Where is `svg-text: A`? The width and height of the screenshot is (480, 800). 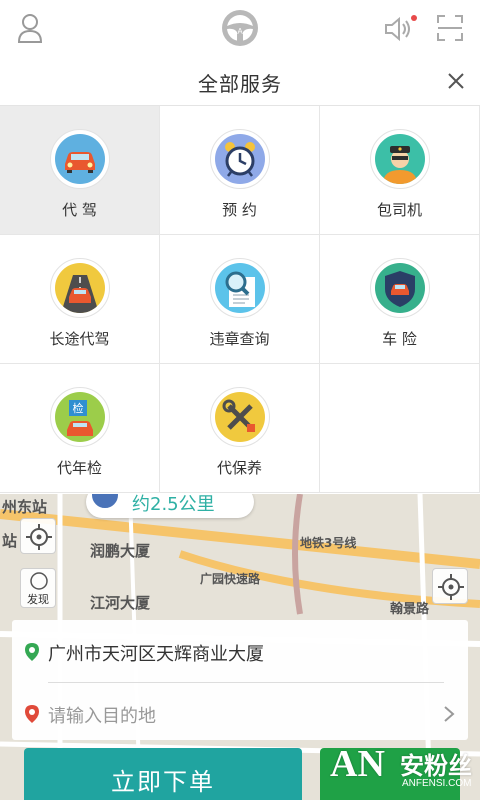 svg-text: A is located at coordinates (240, 31).